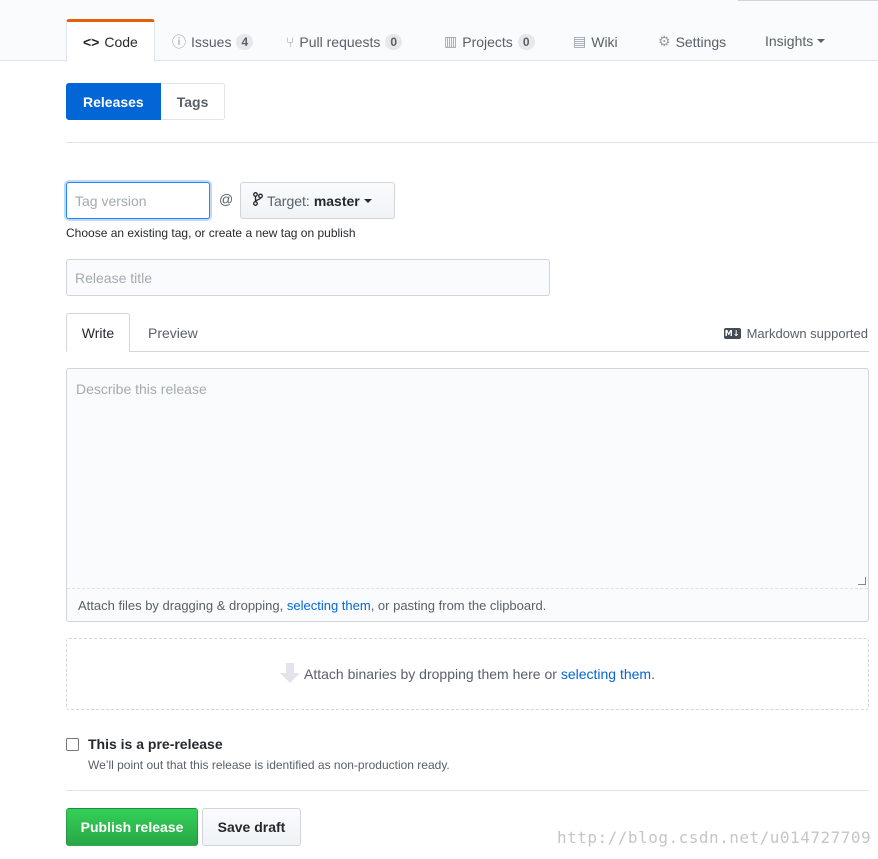 This screenshot has width=878, height=859. I want to click on branch-icon, so click(258, 200).